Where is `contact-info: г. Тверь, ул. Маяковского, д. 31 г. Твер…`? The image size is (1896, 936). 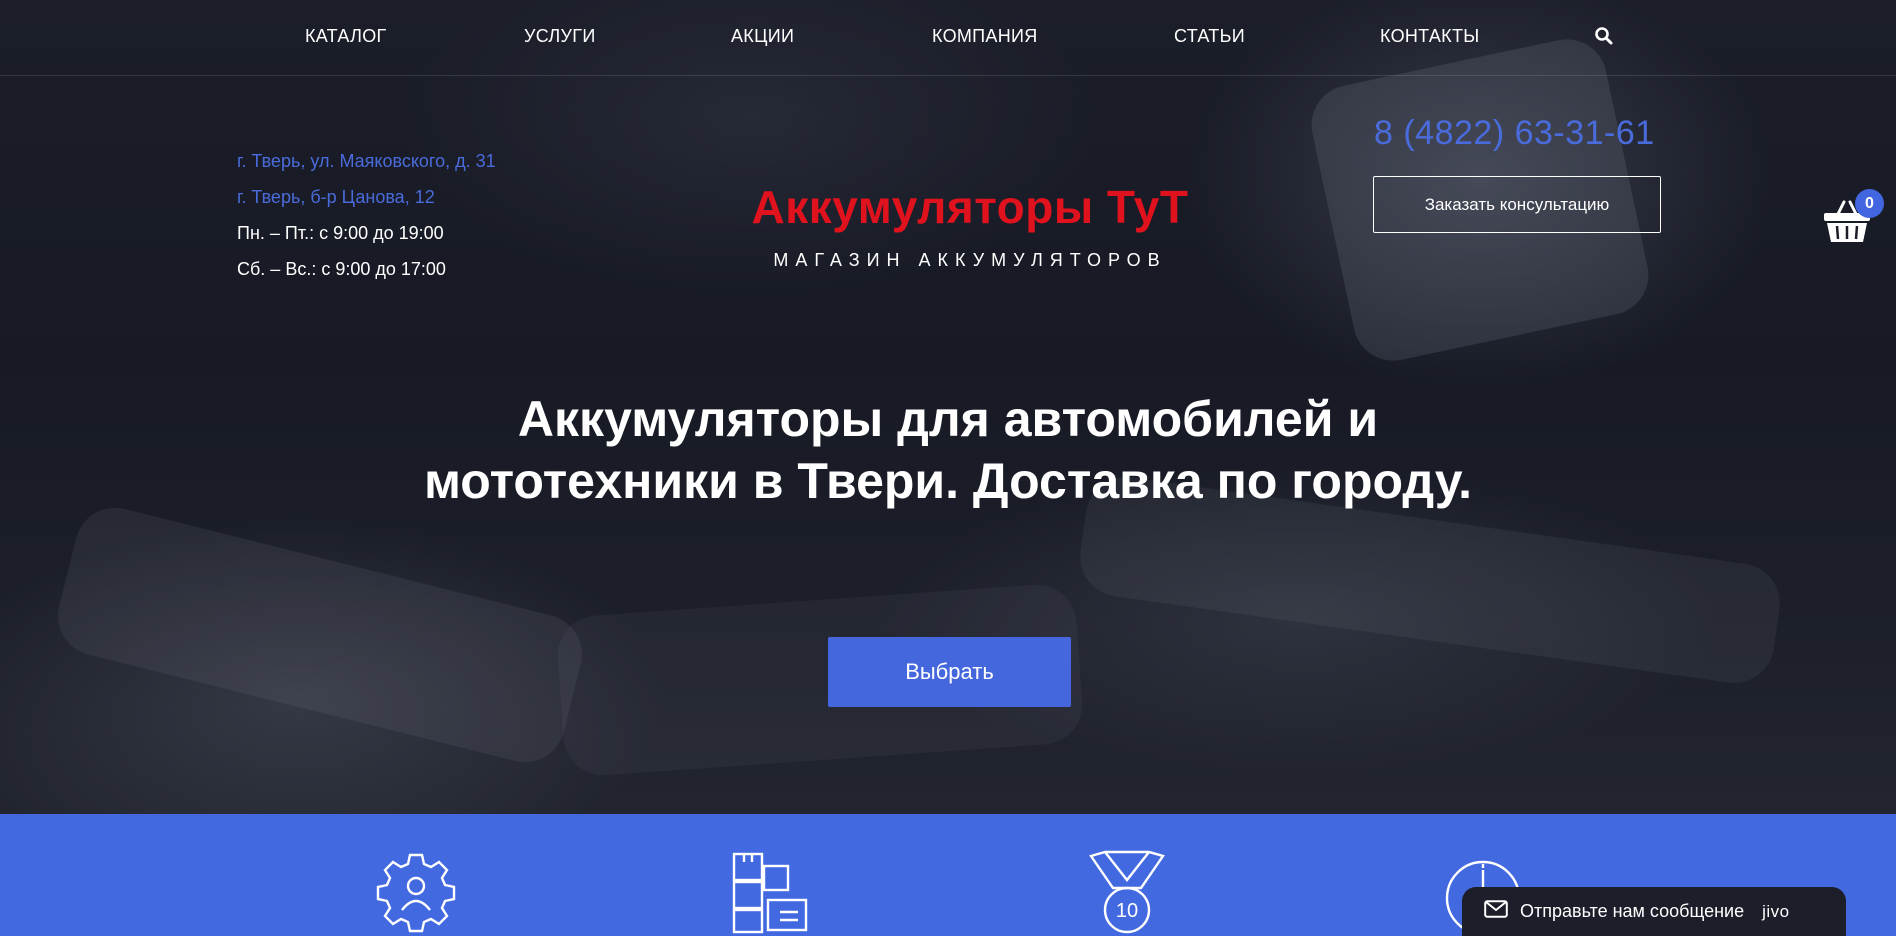 contact-info: г. Тверь, ул. Маяковского, д. 31 г. Твер… is located at coordinates (366, 215).